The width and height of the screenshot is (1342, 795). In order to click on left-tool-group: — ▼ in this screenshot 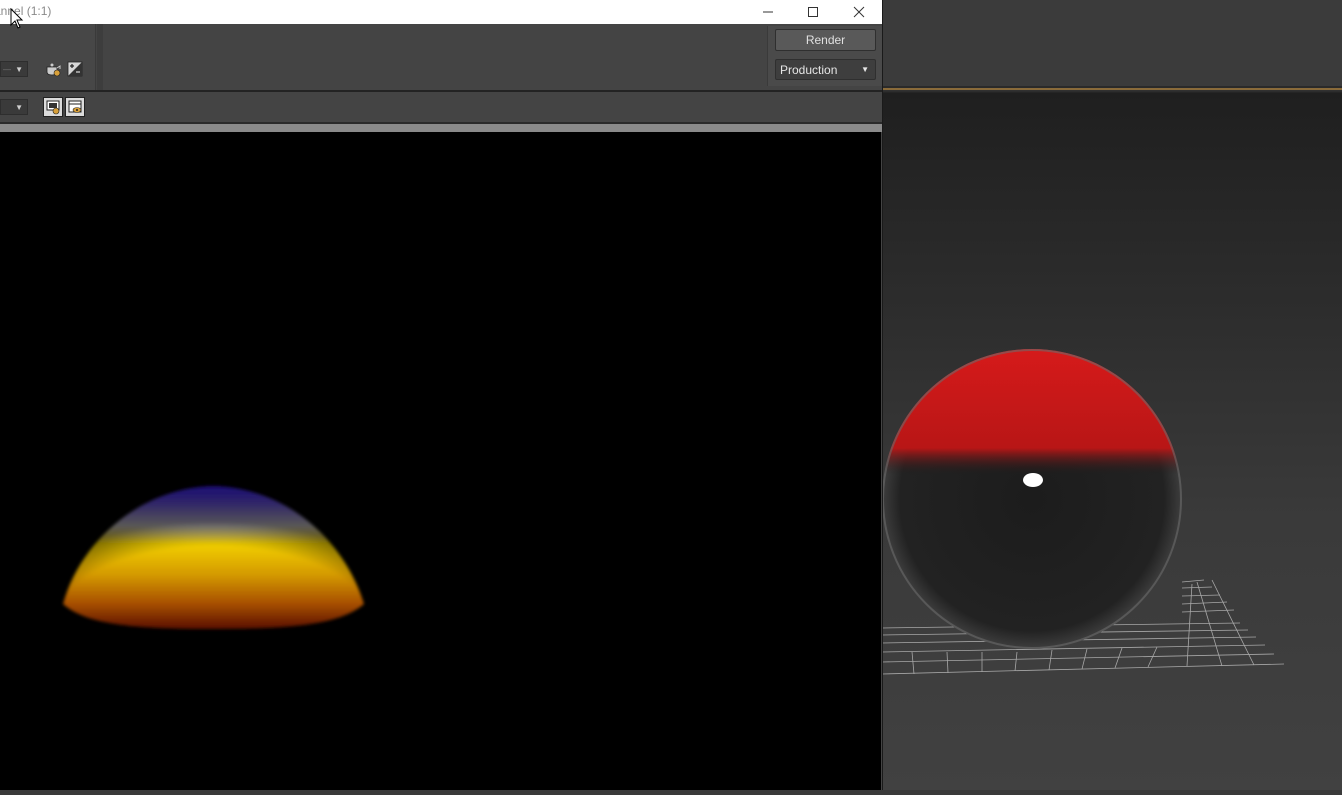, I will do `click(48, 57)`.